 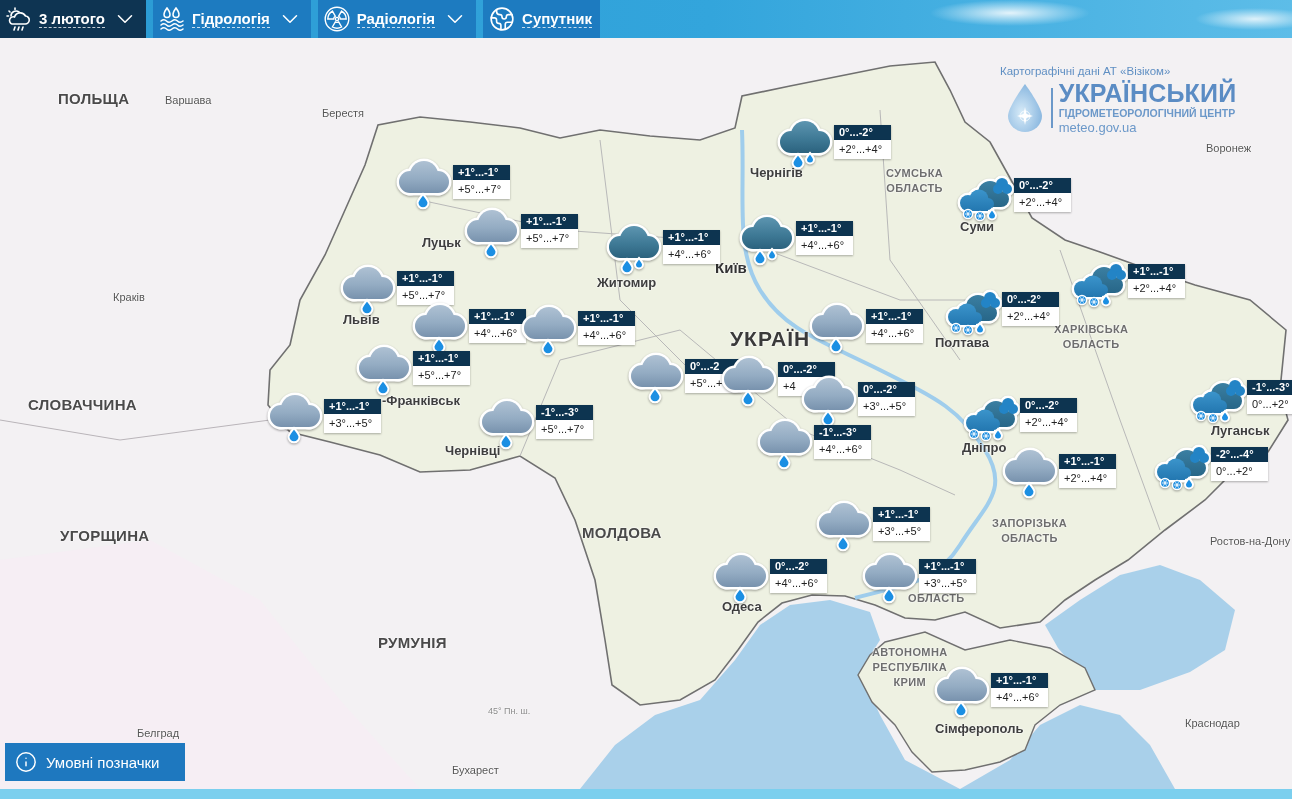 I want to click on map-label: Ростов-на-Дону, so click(x=1250, y=541).